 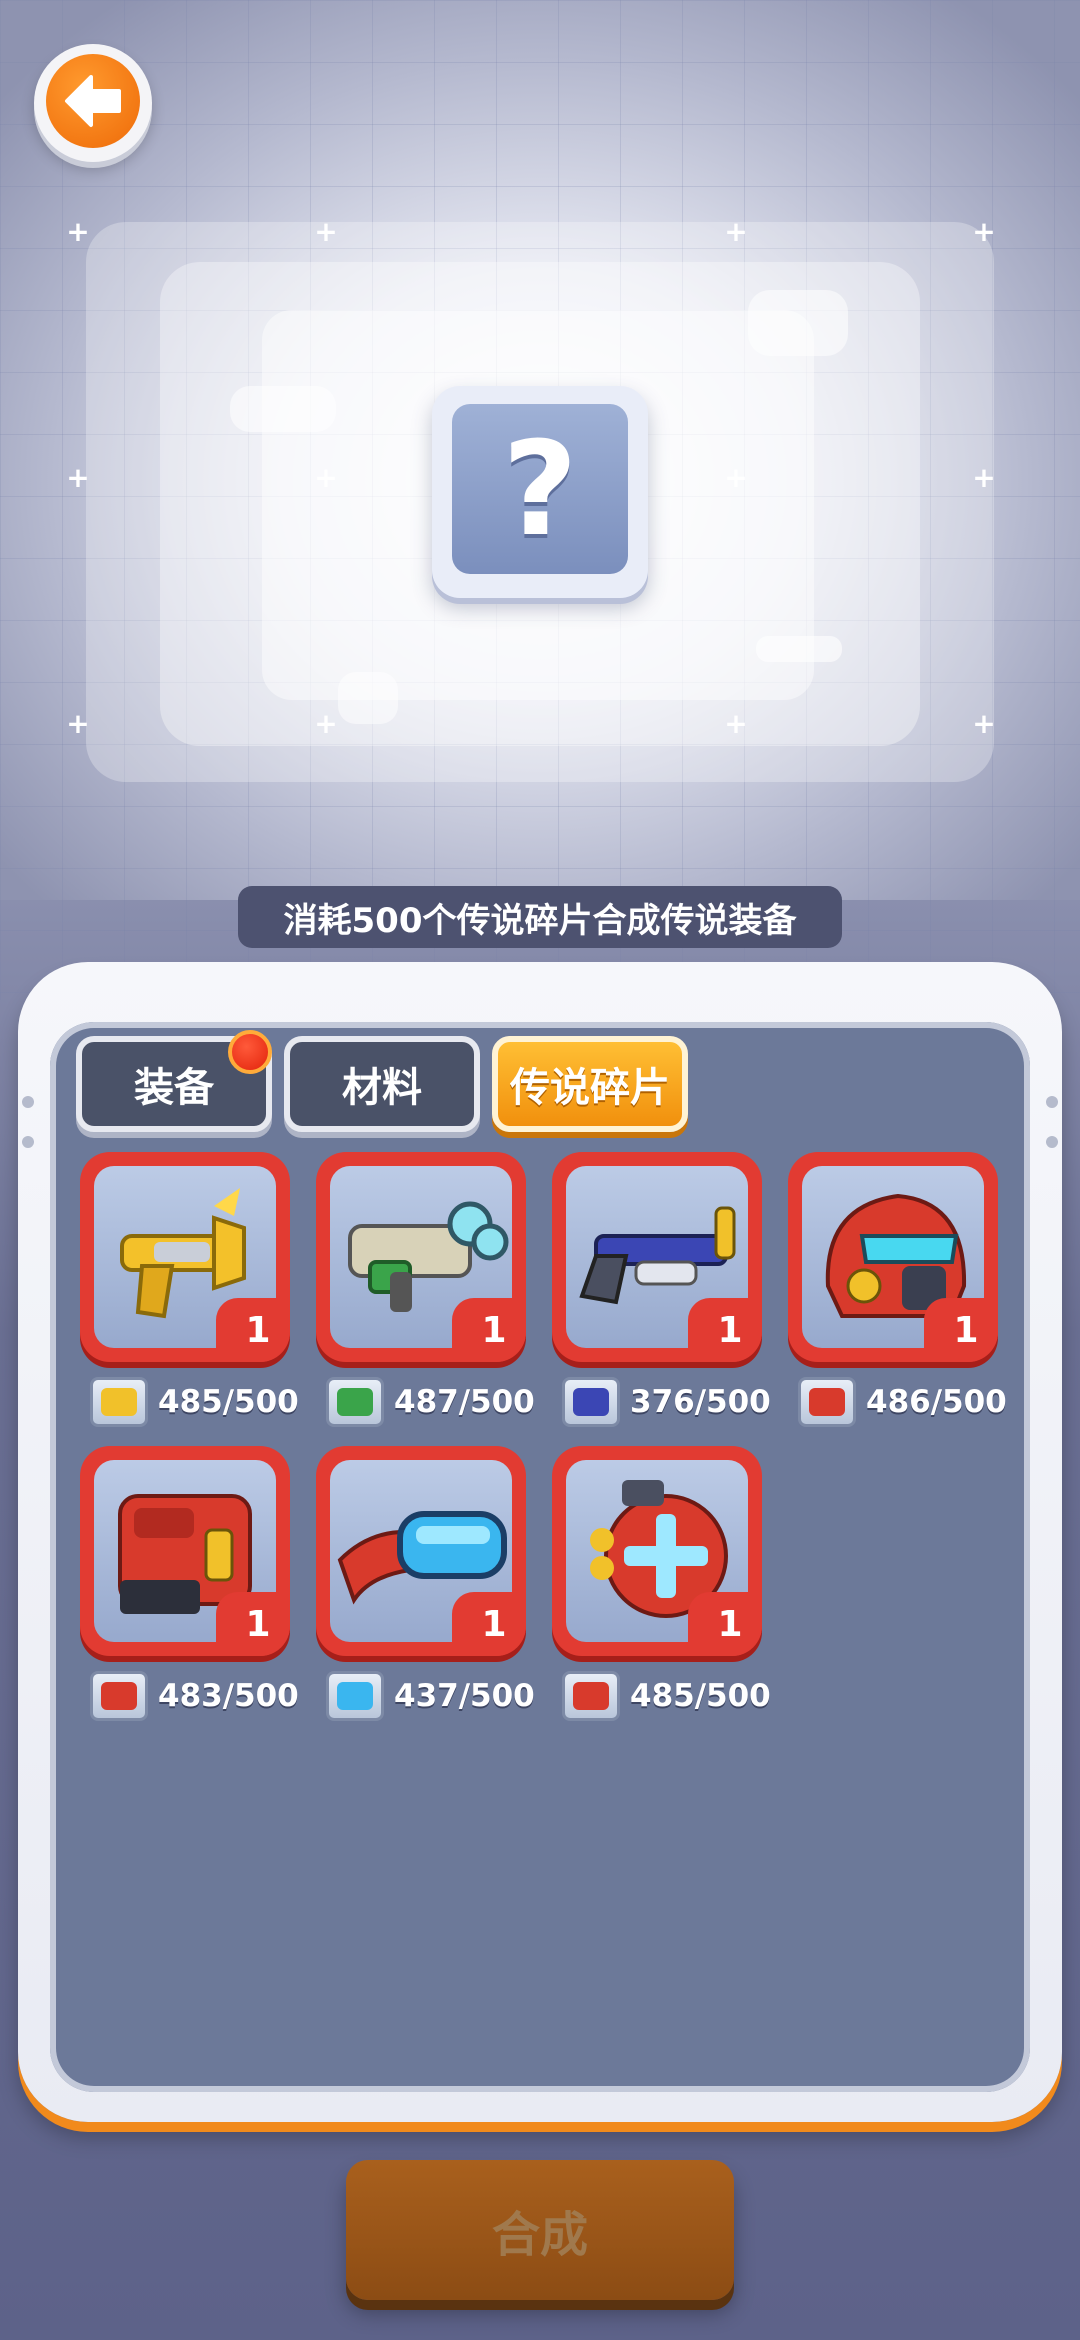 What do you see at coordinates (540, 2230) in the screenshot?
I see `synthesize-button: 合成` at bounding box center [540, 2230].